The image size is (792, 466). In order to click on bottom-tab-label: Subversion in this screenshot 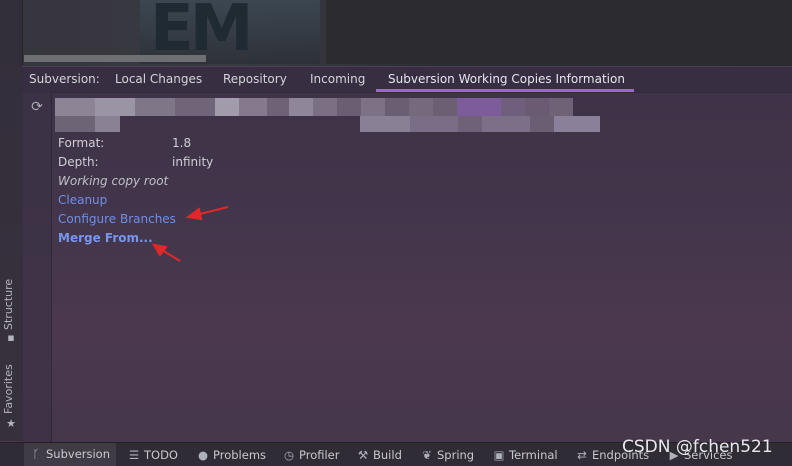, I will do `click(78, 454)`.